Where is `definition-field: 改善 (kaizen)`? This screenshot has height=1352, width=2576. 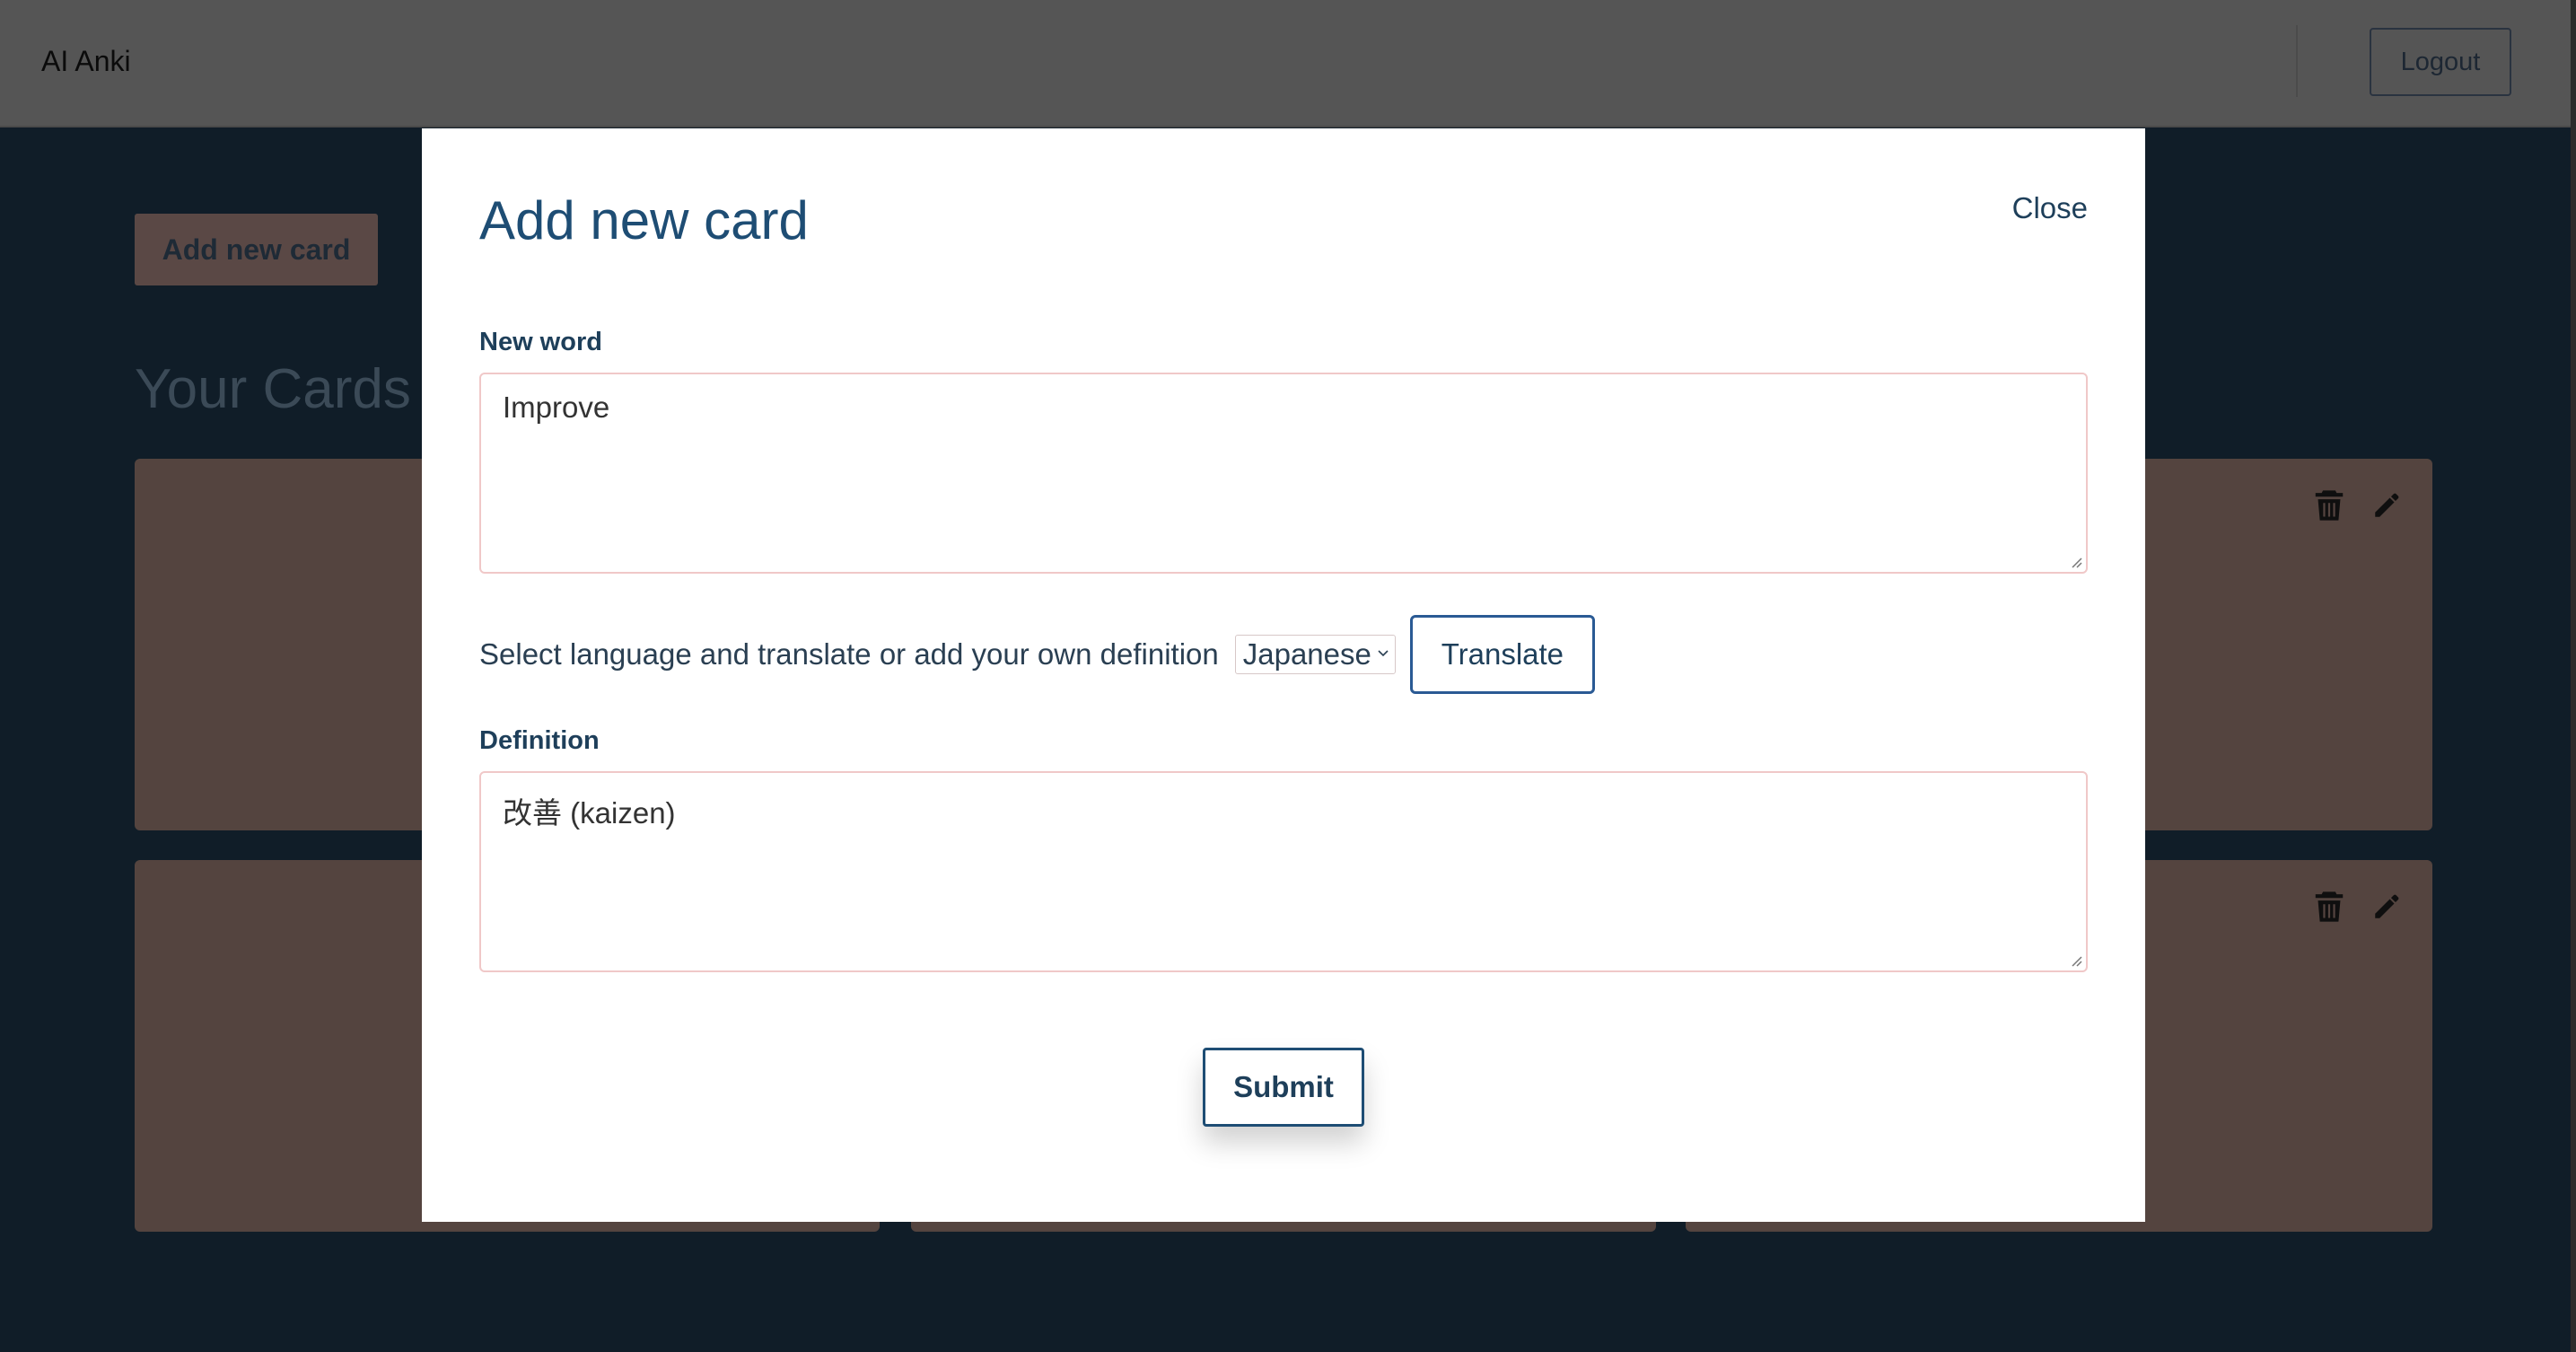
definition-field: 改善 (kaizen) is located at coordinates (1283, 871).